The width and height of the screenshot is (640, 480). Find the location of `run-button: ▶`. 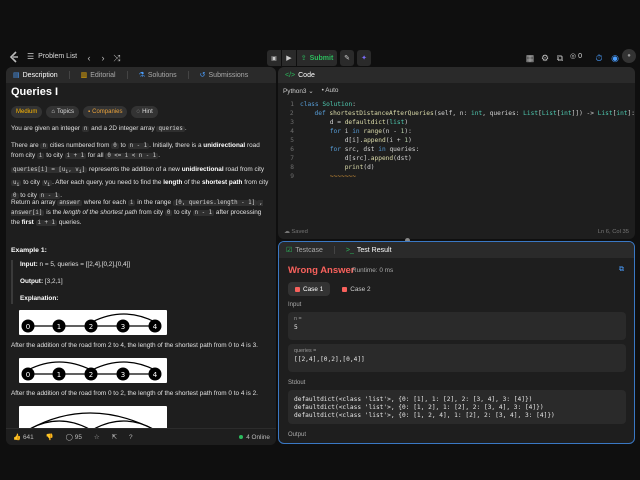

run-button: ▶ is located at coordinates (289, 58).